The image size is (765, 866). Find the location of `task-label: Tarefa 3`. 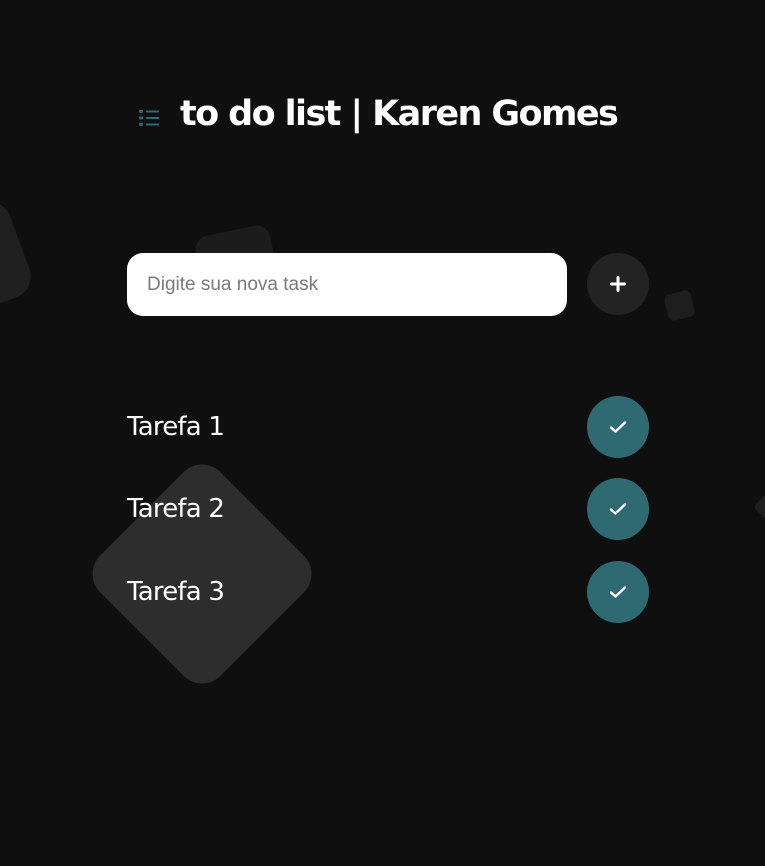

task-label: Tarefa 3 is located at coordinates (176, 592).